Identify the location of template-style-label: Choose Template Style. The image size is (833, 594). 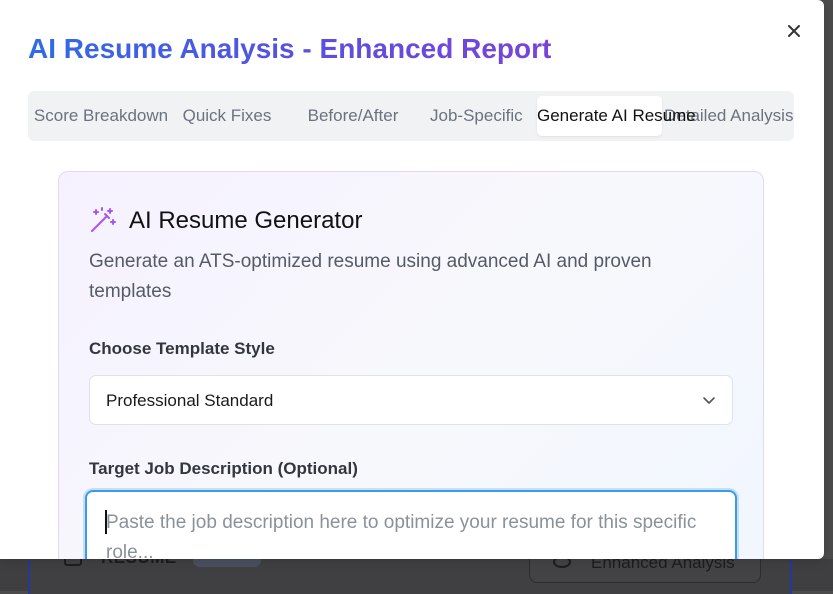
(182, 348).